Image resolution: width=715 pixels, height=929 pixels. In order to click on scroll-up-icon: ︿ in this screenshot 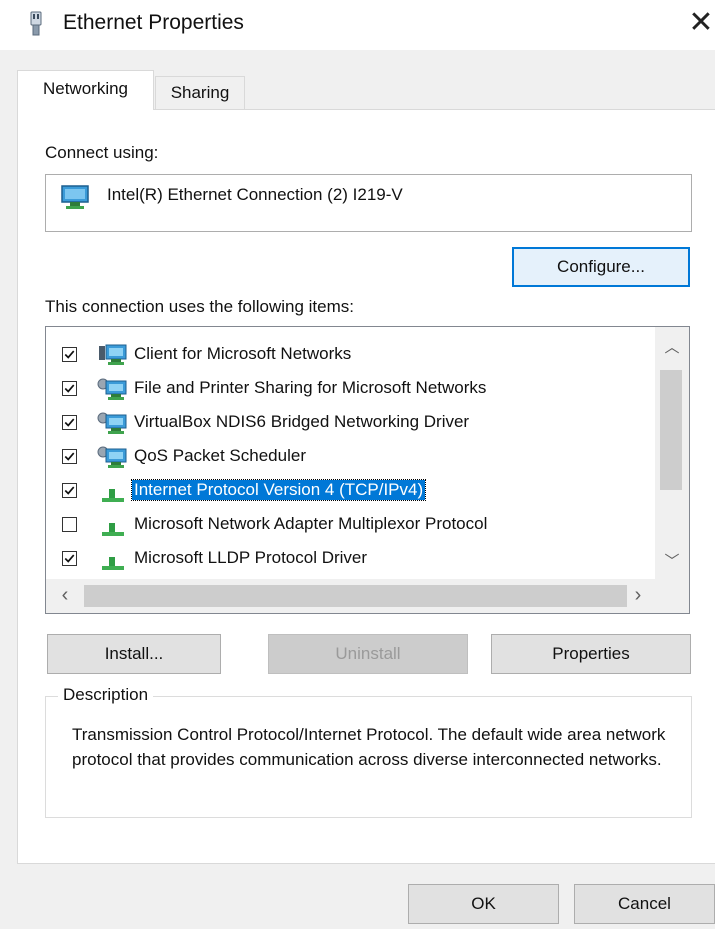, I will do `click(672, 348)`.